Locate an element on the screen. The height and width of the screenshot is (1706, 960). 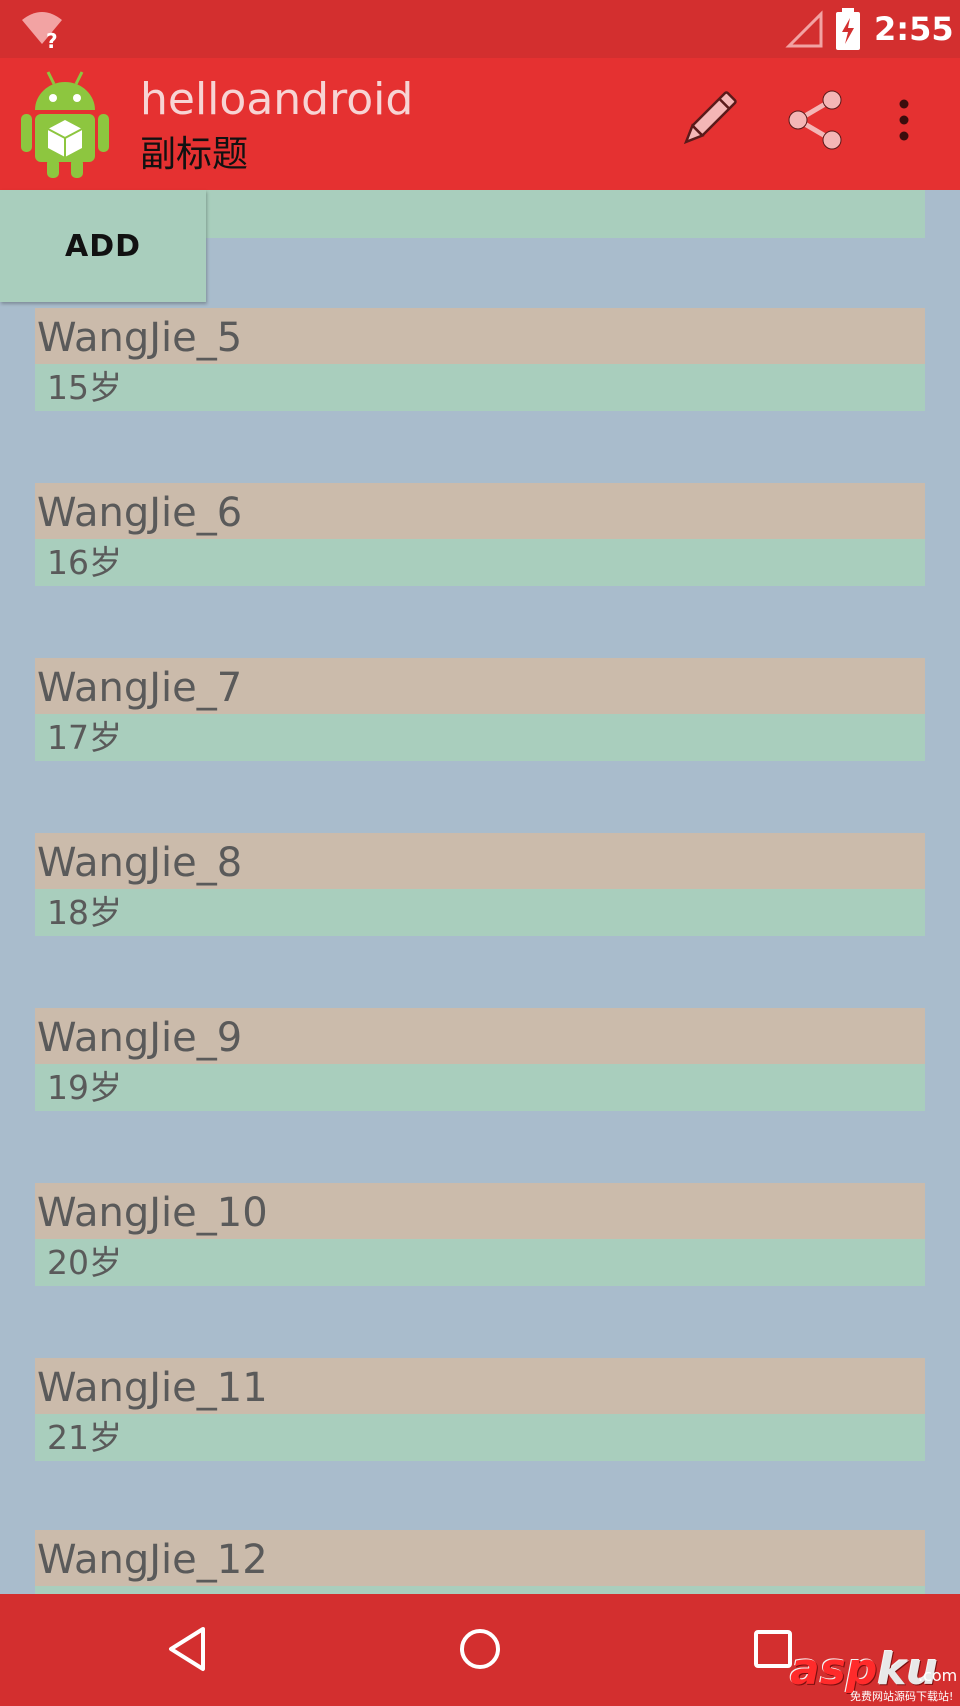
app-title: helloandroid is located at coordinates (277, 99).